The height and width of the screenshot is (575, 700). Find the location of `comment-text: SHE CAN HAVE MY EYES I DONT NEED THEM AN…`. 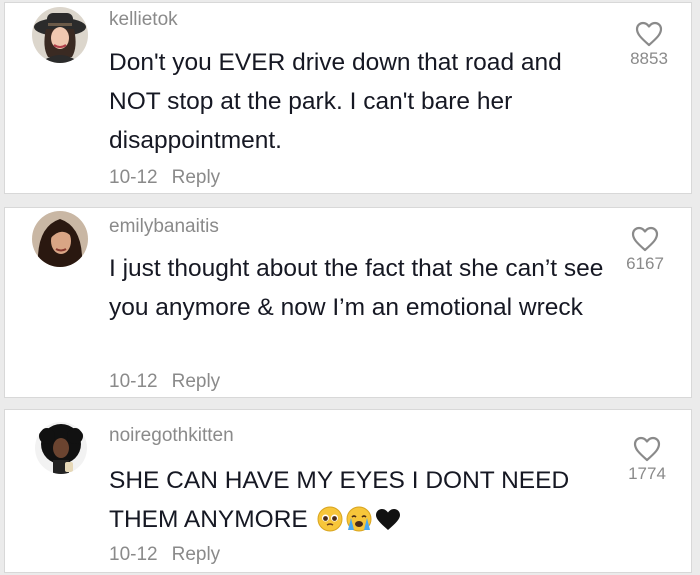

comment-text: SHE CAN HAVE MY EYES I DONT NEED THEM AN… is located at coordinates (359, 500).